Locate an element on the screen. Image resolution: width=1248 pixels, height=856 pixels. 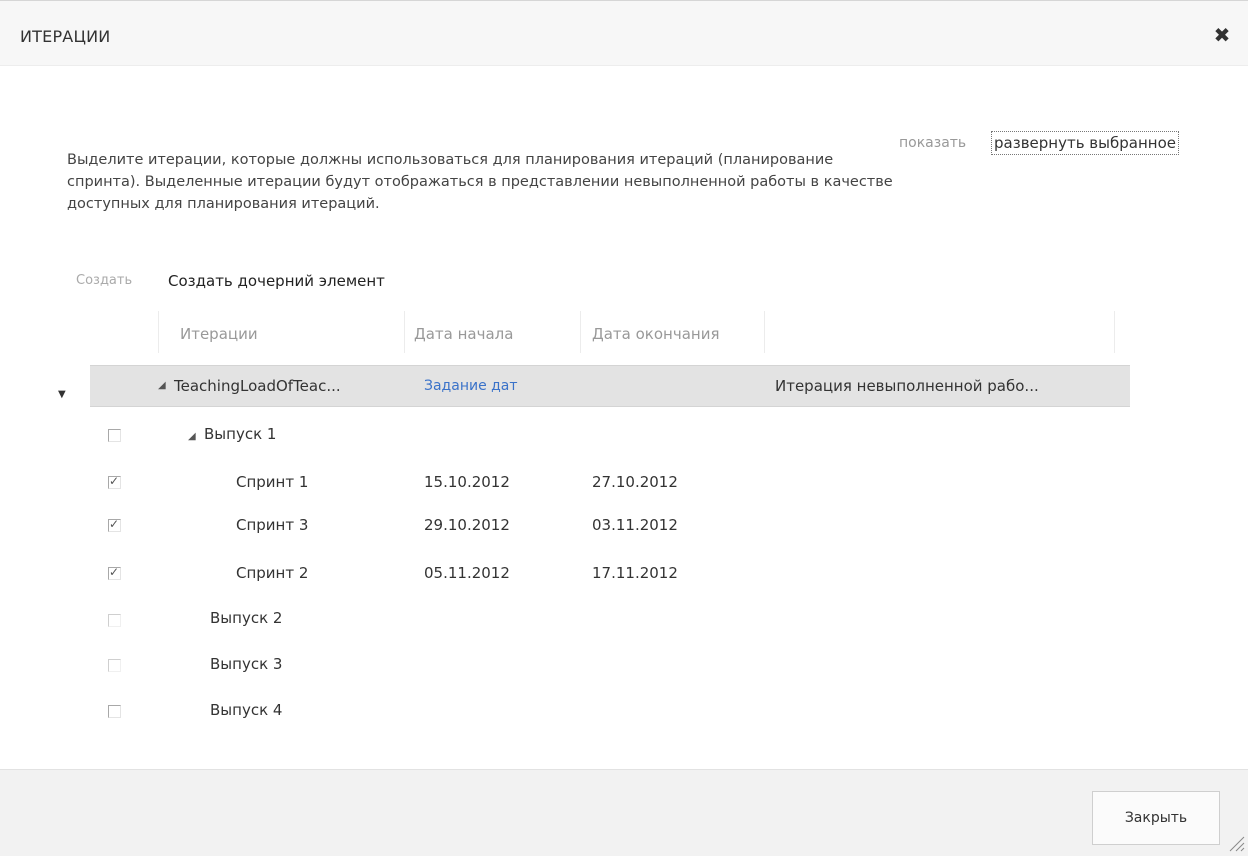
create-child-button: Создать дочерний элемент is located at coordinates (276, 281).